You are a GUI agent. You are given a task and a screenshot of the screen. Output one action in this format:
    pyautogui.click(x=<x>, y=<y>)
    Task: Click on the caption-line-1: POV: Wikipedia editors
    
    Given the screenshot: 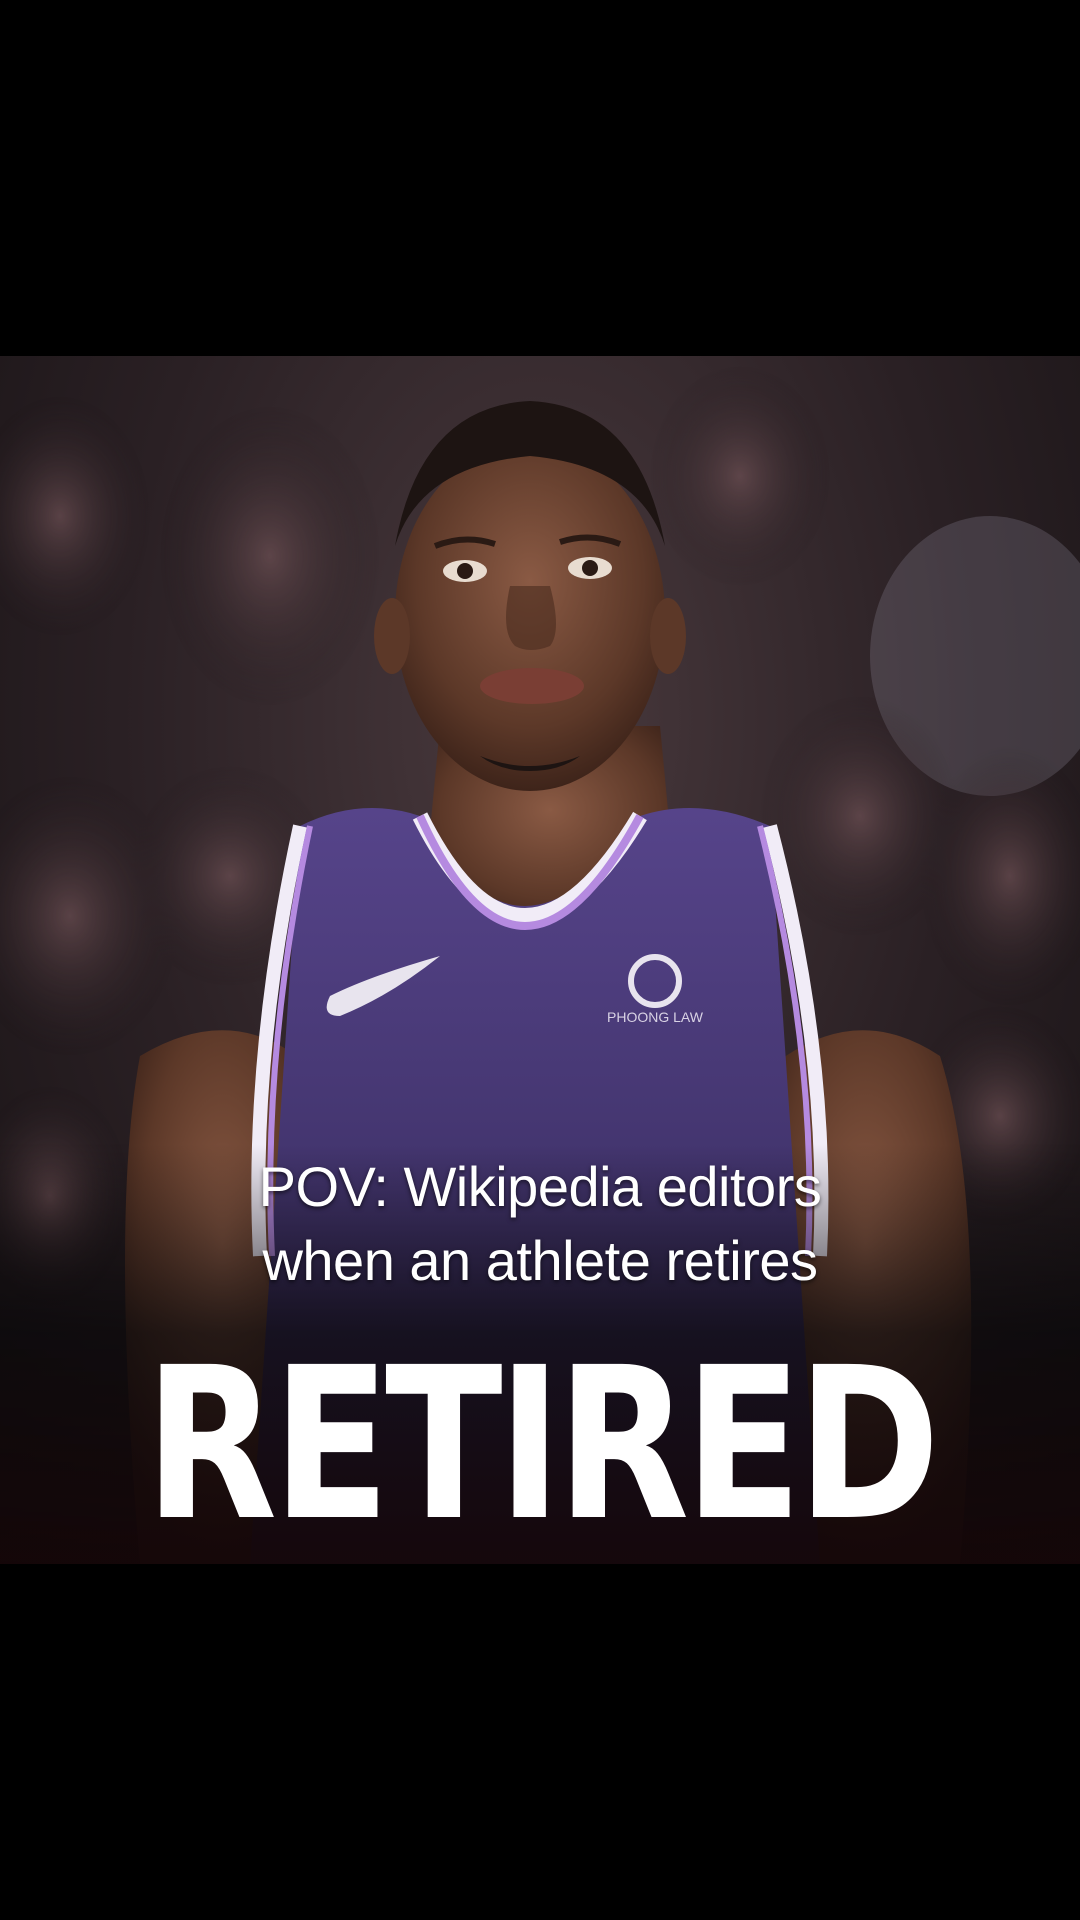 What is the action you would take?
    pyautogui.click(x=540, y=1186)
    